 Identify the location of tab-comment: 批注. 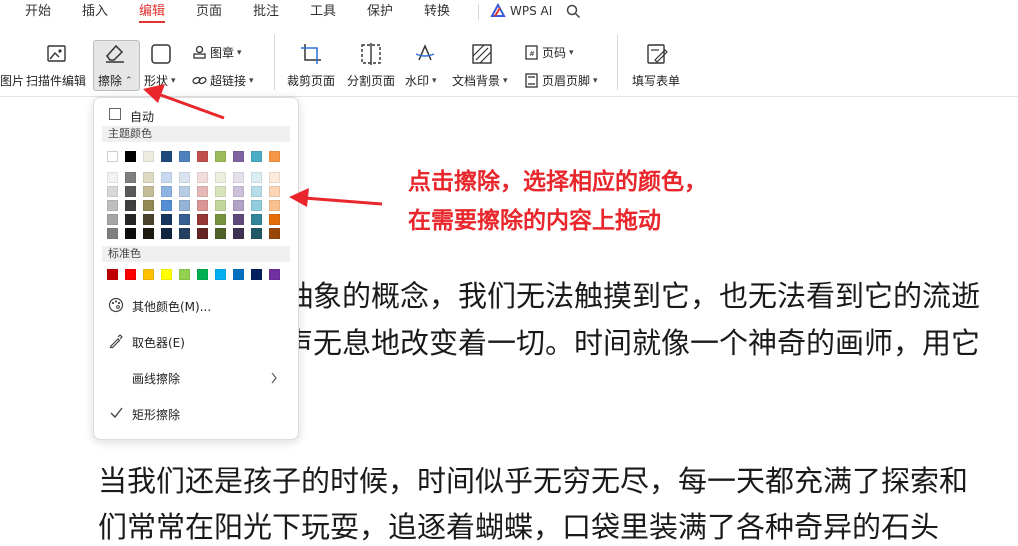
(266, 12).